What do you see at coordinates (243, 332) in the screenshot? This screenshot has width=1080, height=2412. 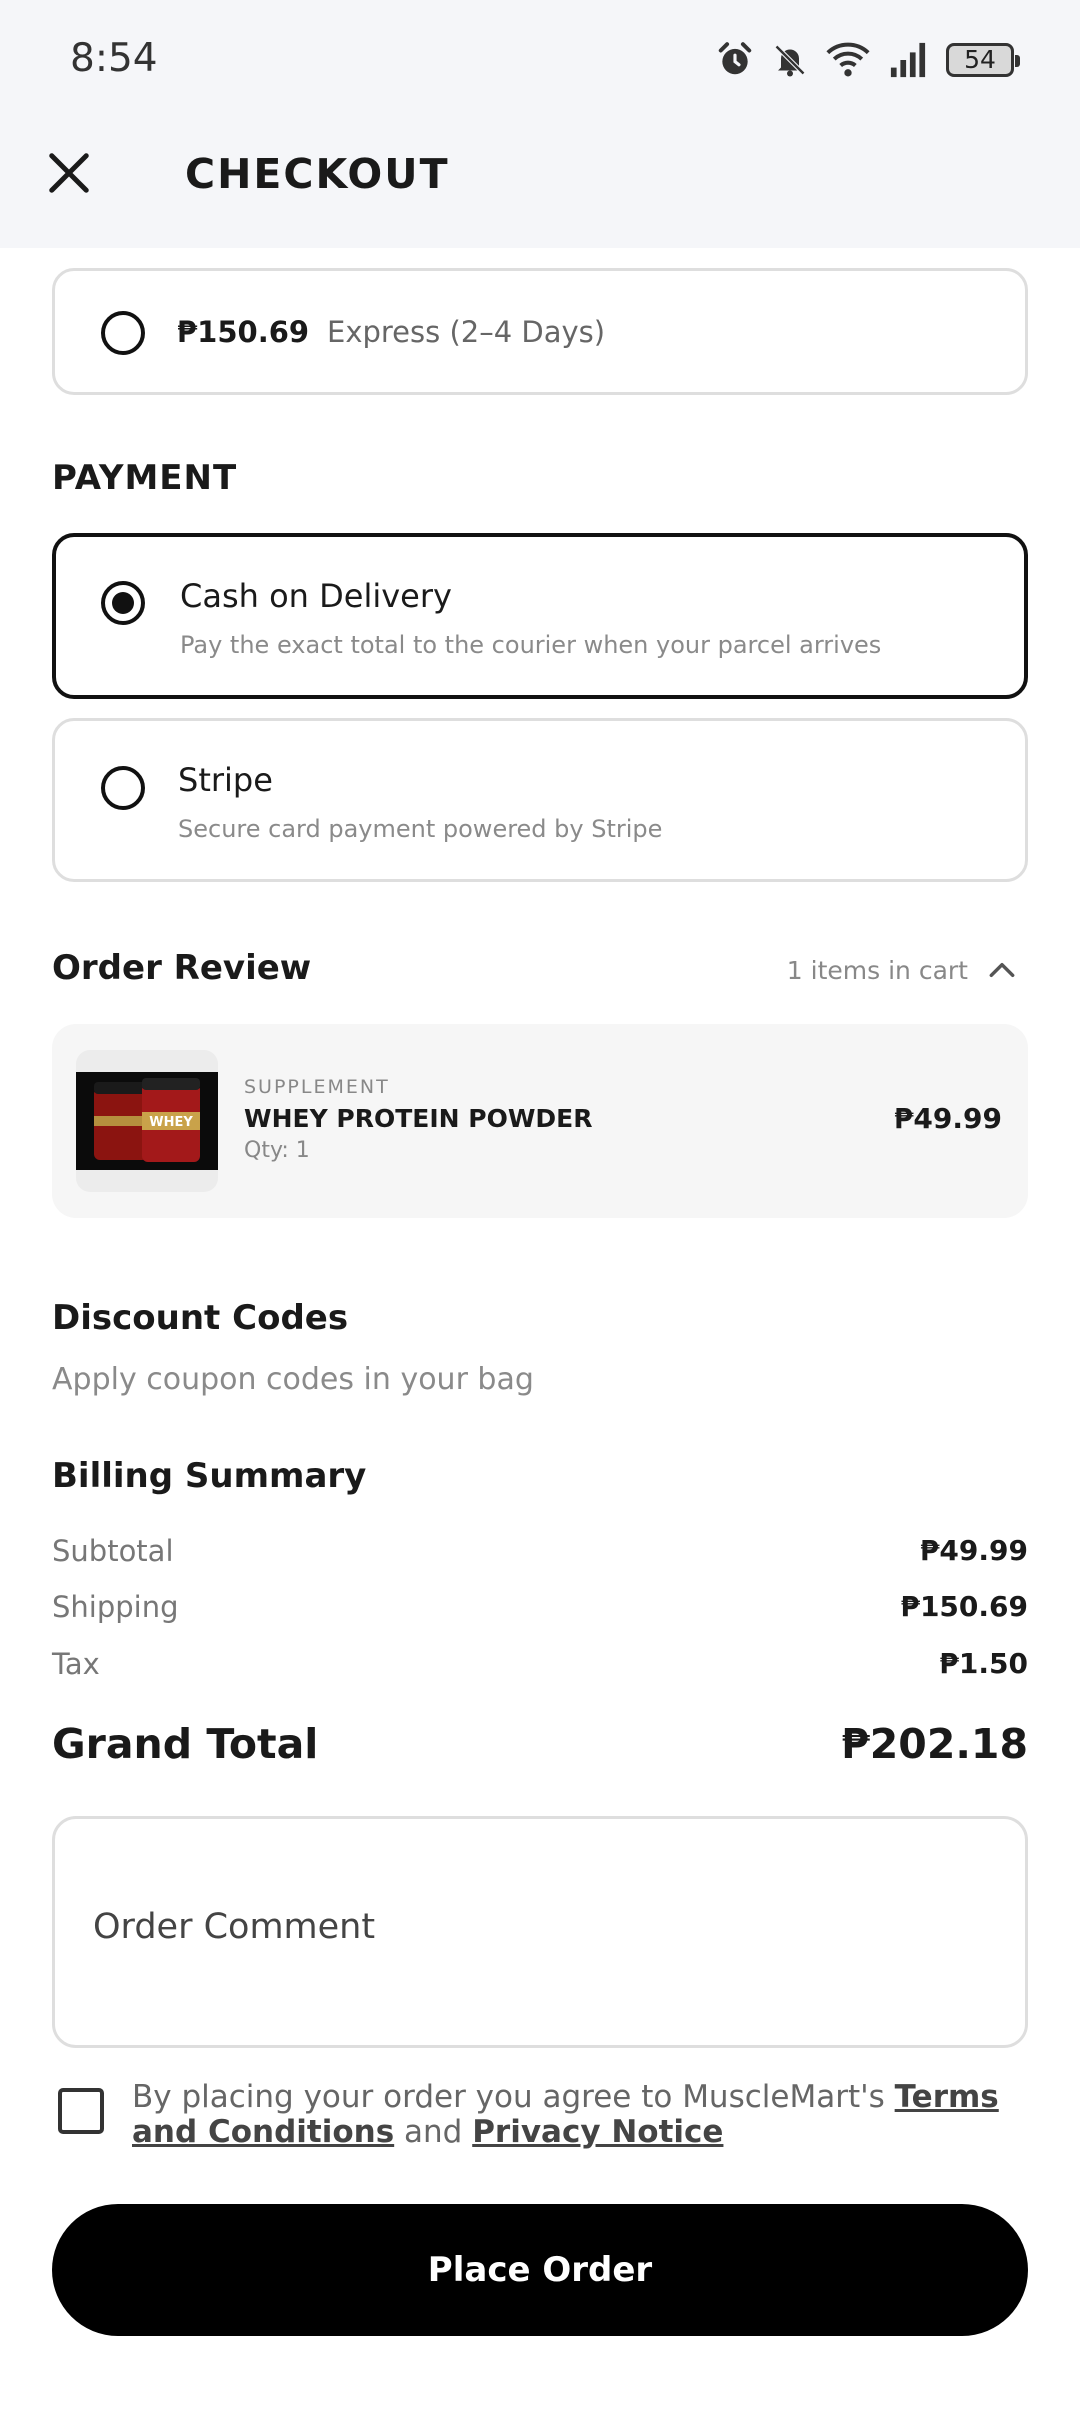 I see `shipping-price: ₱150.69` at bounding box center [243, 332].